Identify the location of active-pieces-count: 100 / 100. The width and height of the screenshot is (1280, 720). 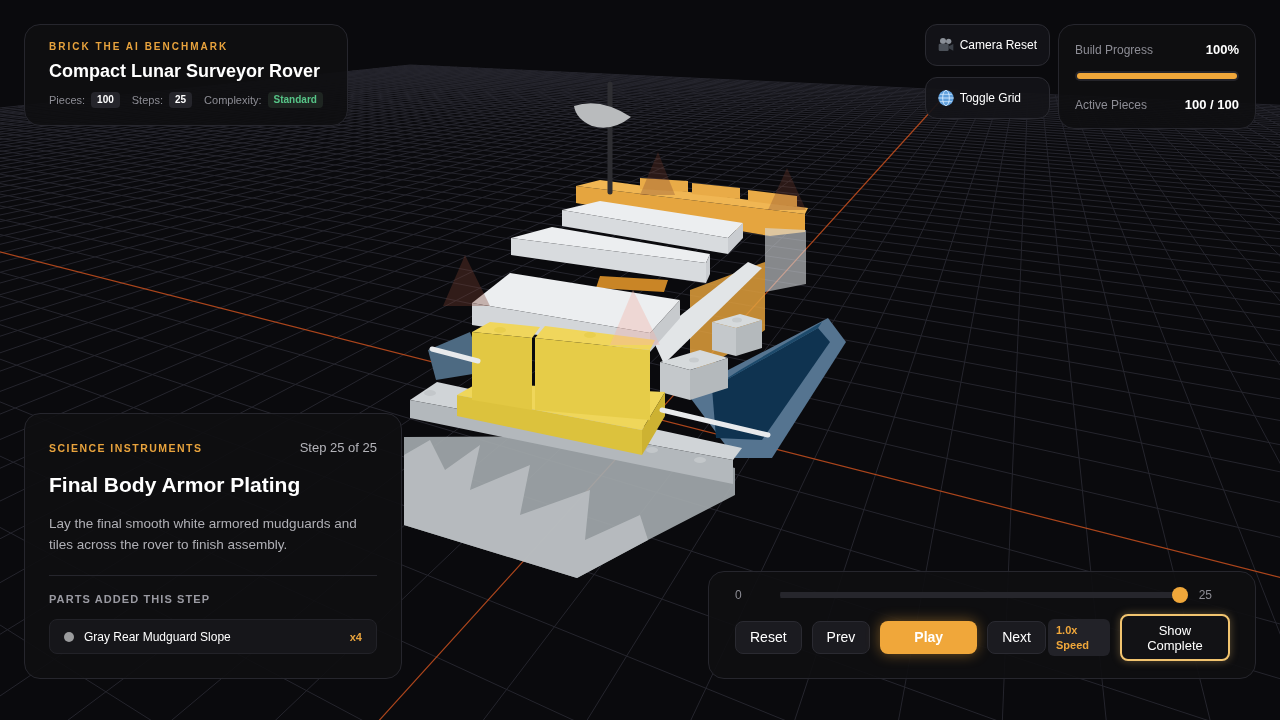
(1211, 105).